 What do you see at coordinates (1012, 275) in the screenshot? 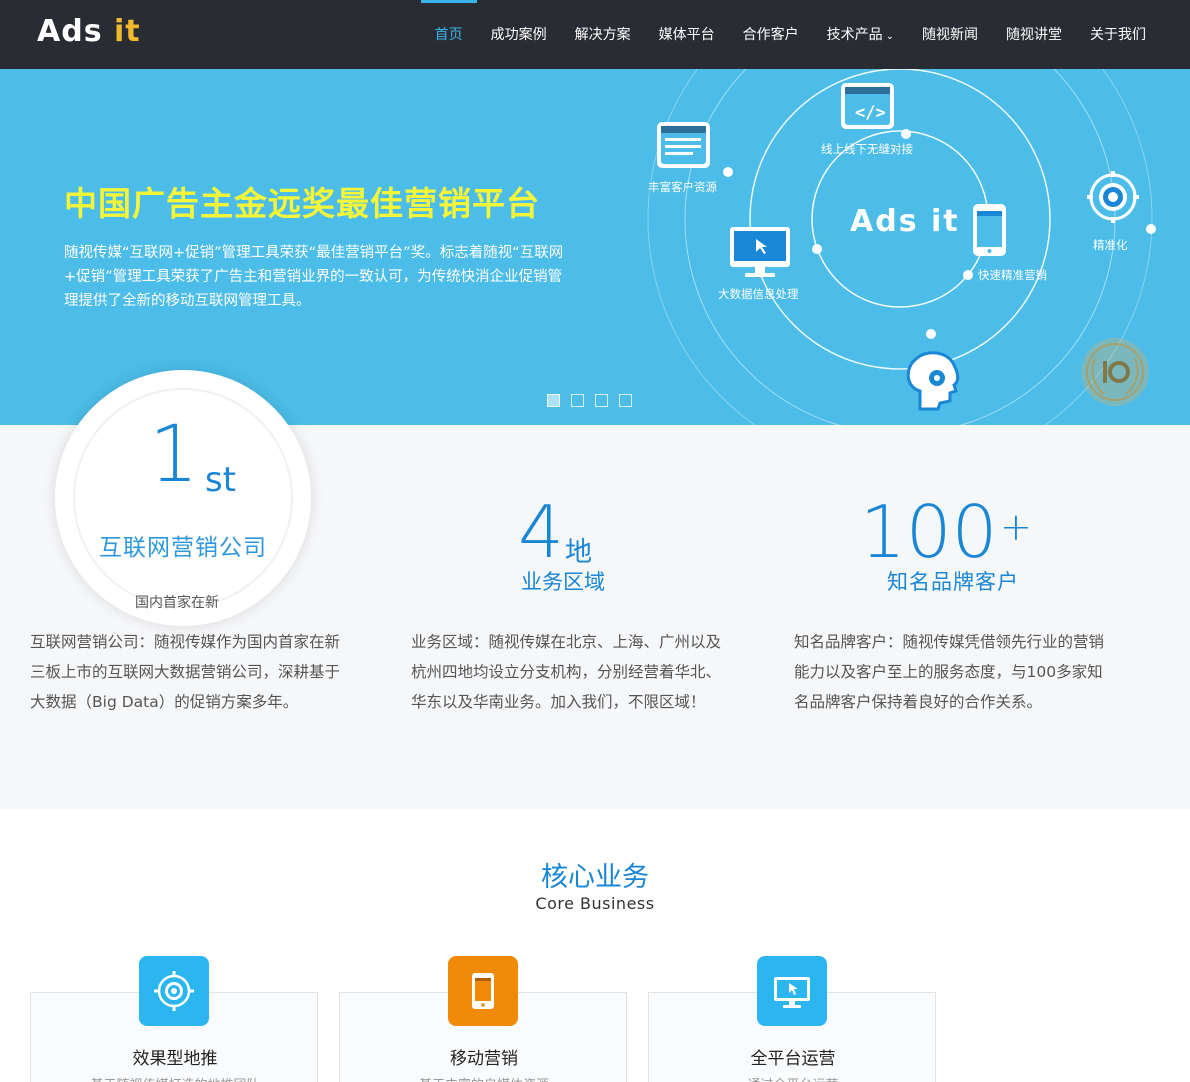
I see `svg-text: 快速精准营销` at bounding box center [1012, 275].